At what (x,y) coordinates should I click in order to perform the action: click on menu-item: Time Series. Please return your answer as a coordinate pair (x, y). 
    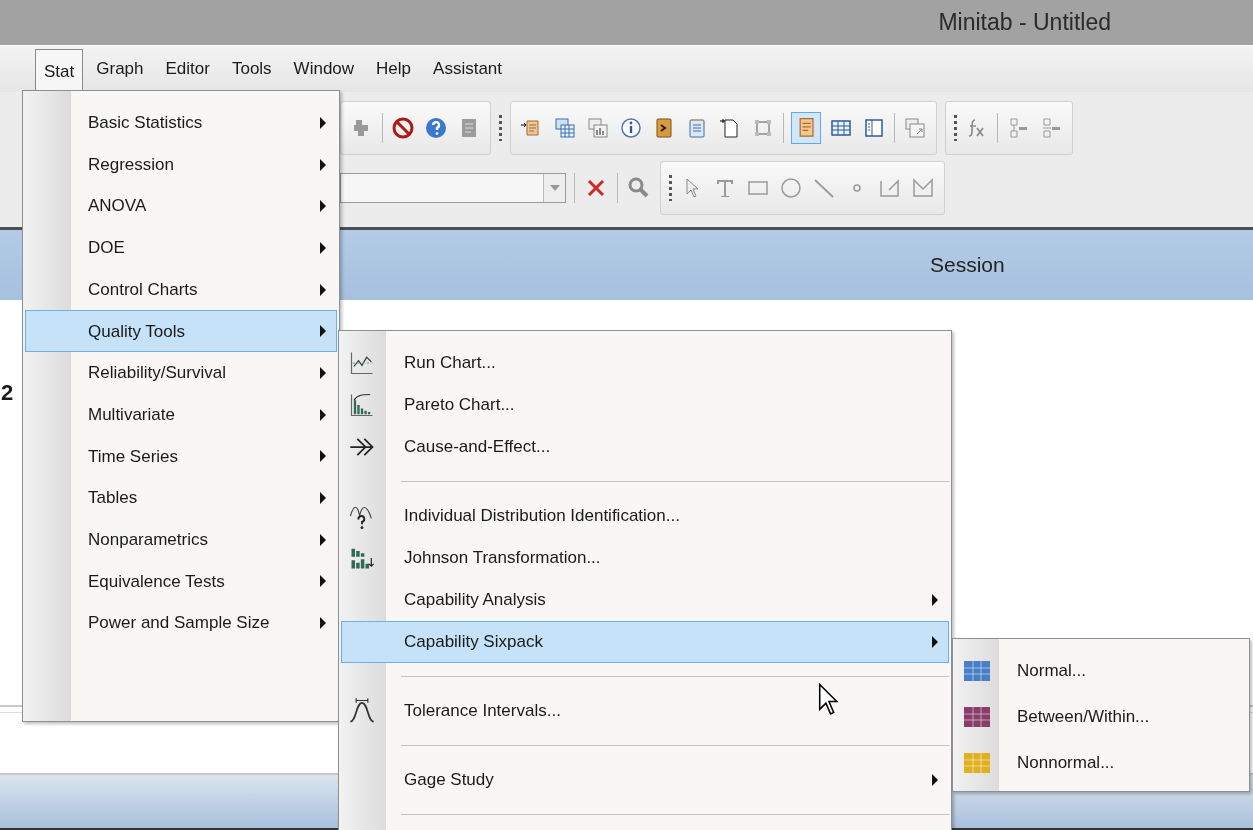
    Looking at the image, I should click on (181, 456).